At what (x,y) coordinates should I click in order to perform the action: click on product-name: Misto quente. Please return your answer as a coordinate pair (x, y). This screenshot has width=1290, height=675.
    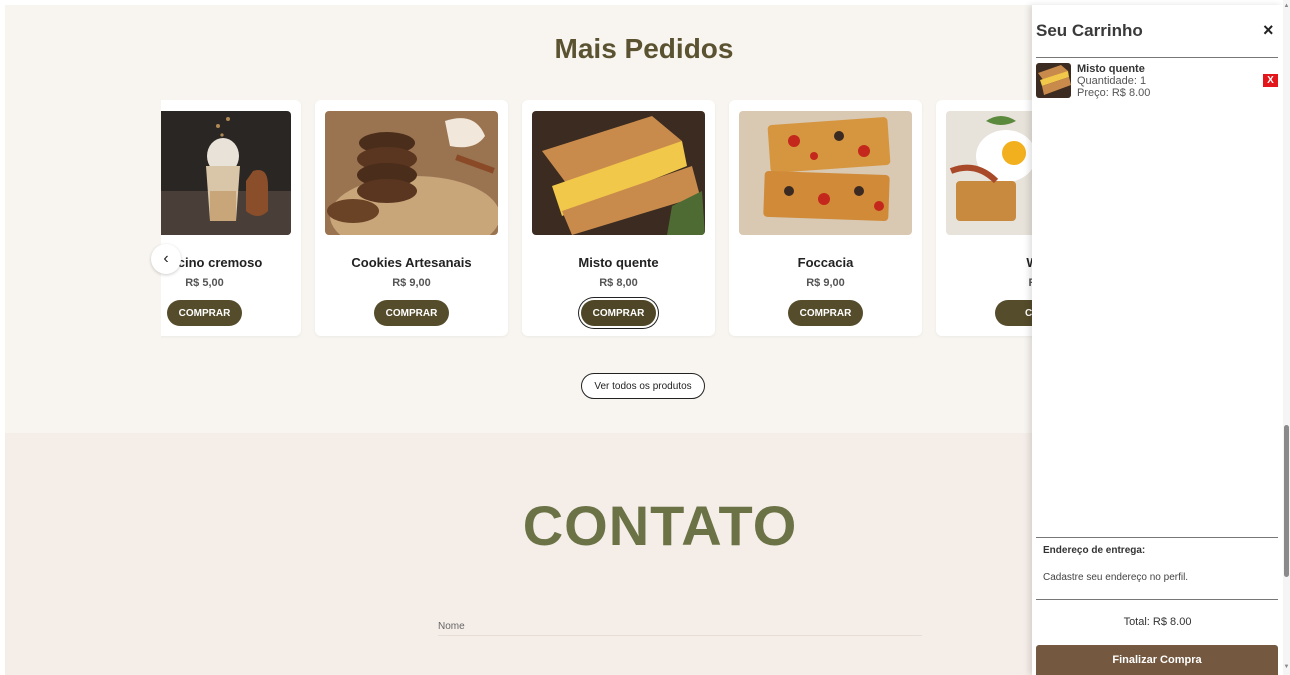
    Looking at the image, I should click on (618, 262).